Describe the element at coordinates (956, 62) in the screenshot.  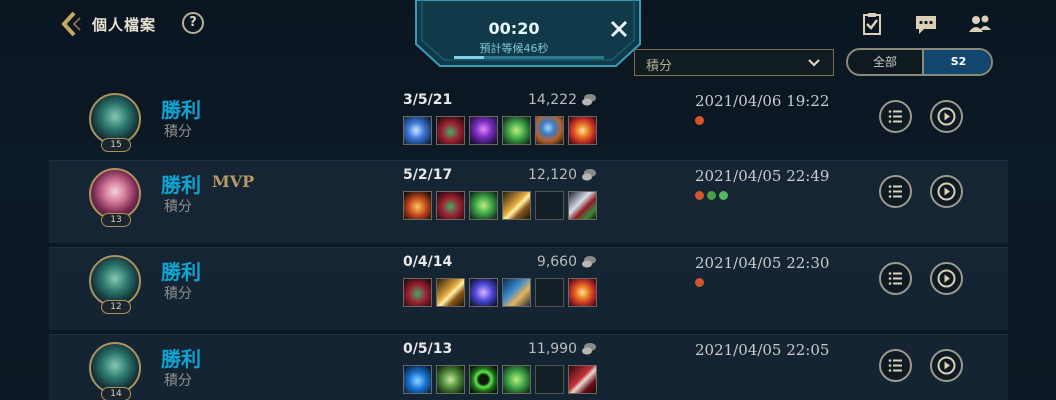
I see `season-s2-option: S2` at that location.